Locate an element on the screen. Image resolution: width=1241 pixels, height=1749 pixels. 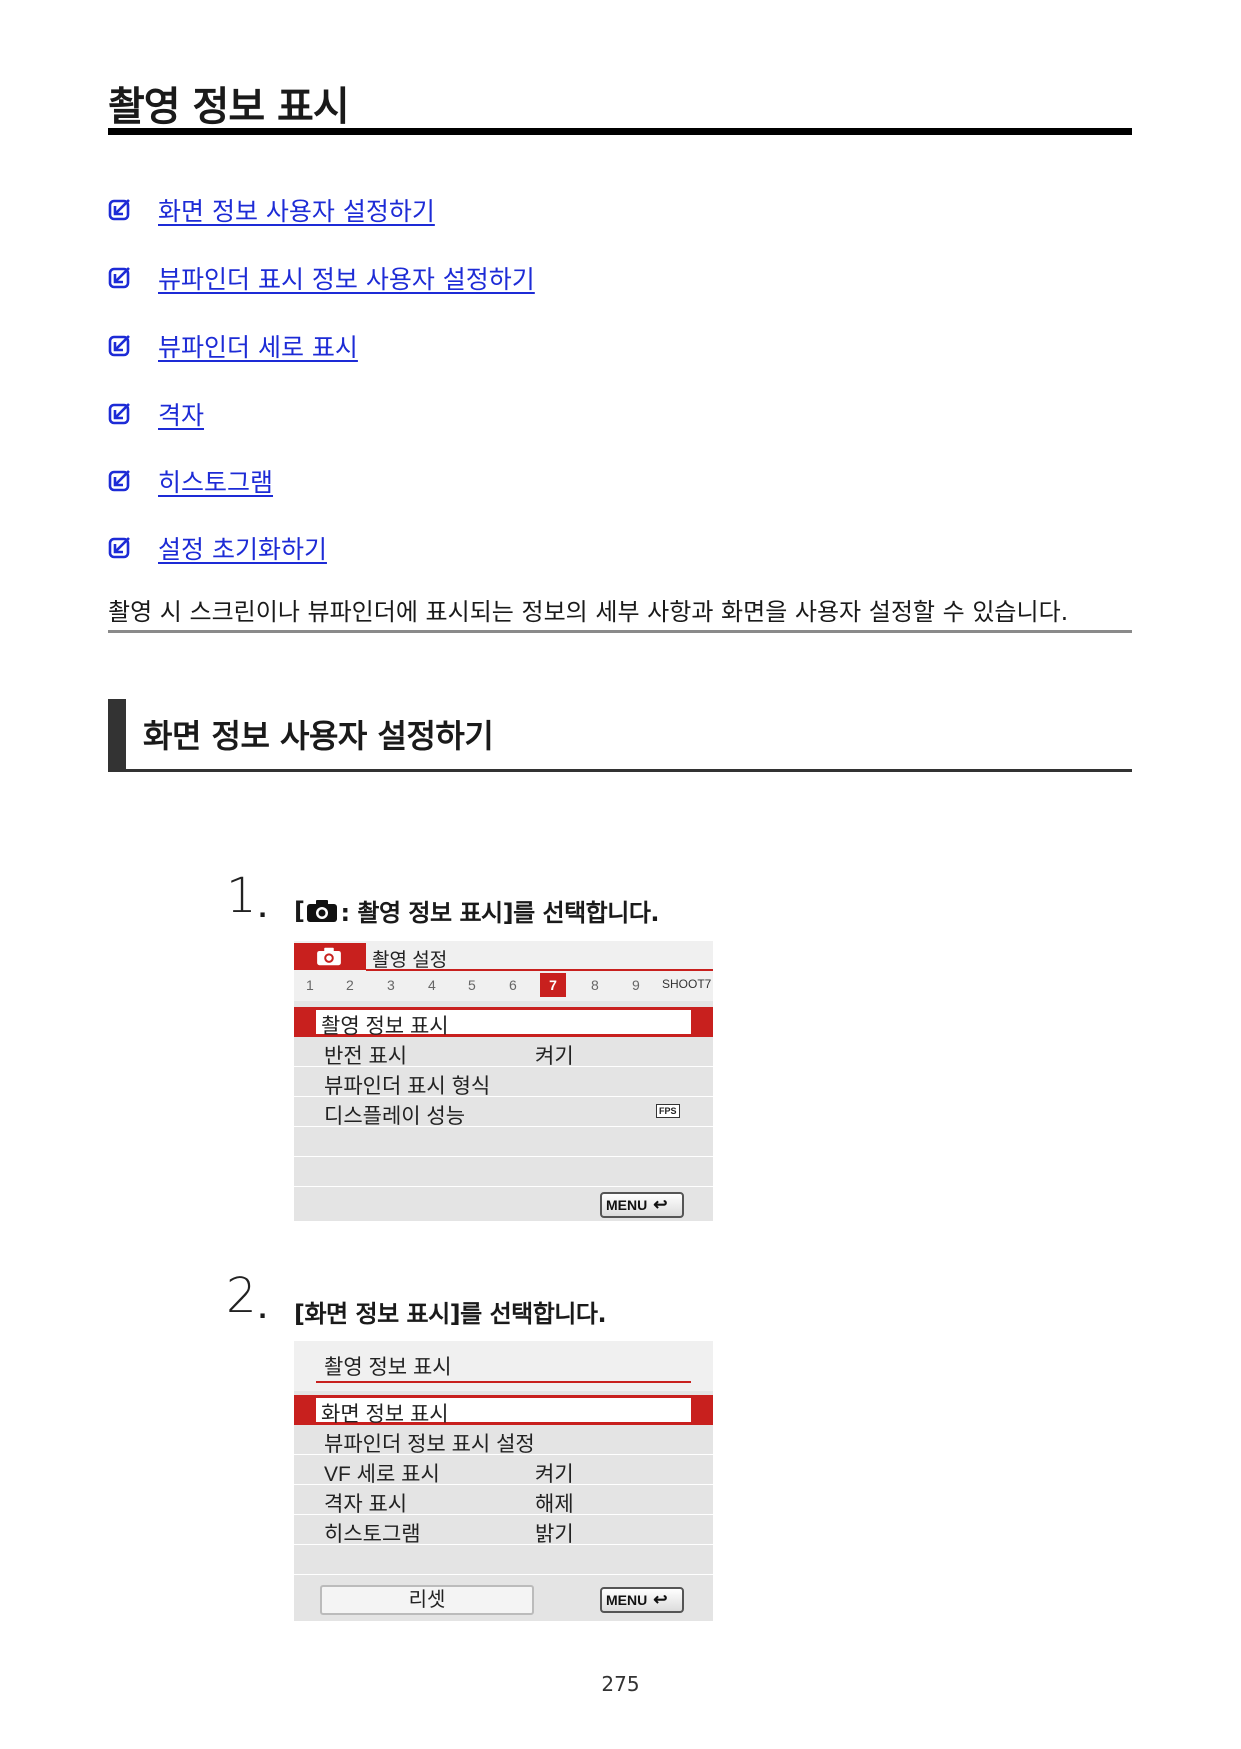
tab-underline is located at coordinates (539, 970).